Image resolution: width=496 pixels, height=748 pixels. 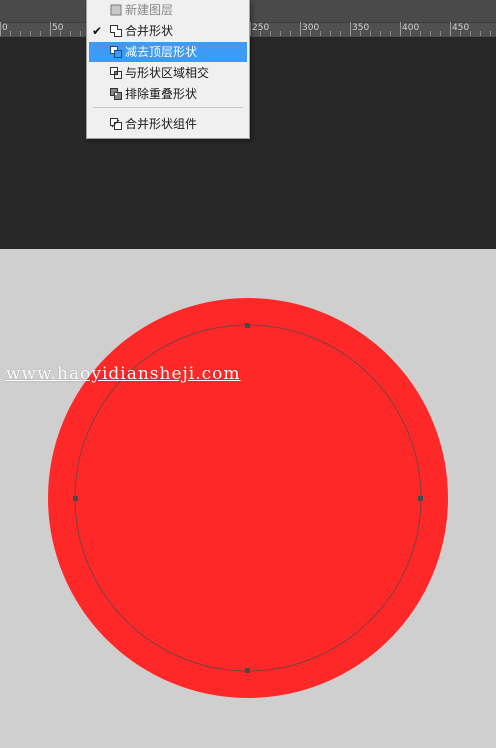 What do you see at coordinates (149, 10) in the screenshot?
I see `menu-item-label: 新建图层` at bounding box center [149, 10].